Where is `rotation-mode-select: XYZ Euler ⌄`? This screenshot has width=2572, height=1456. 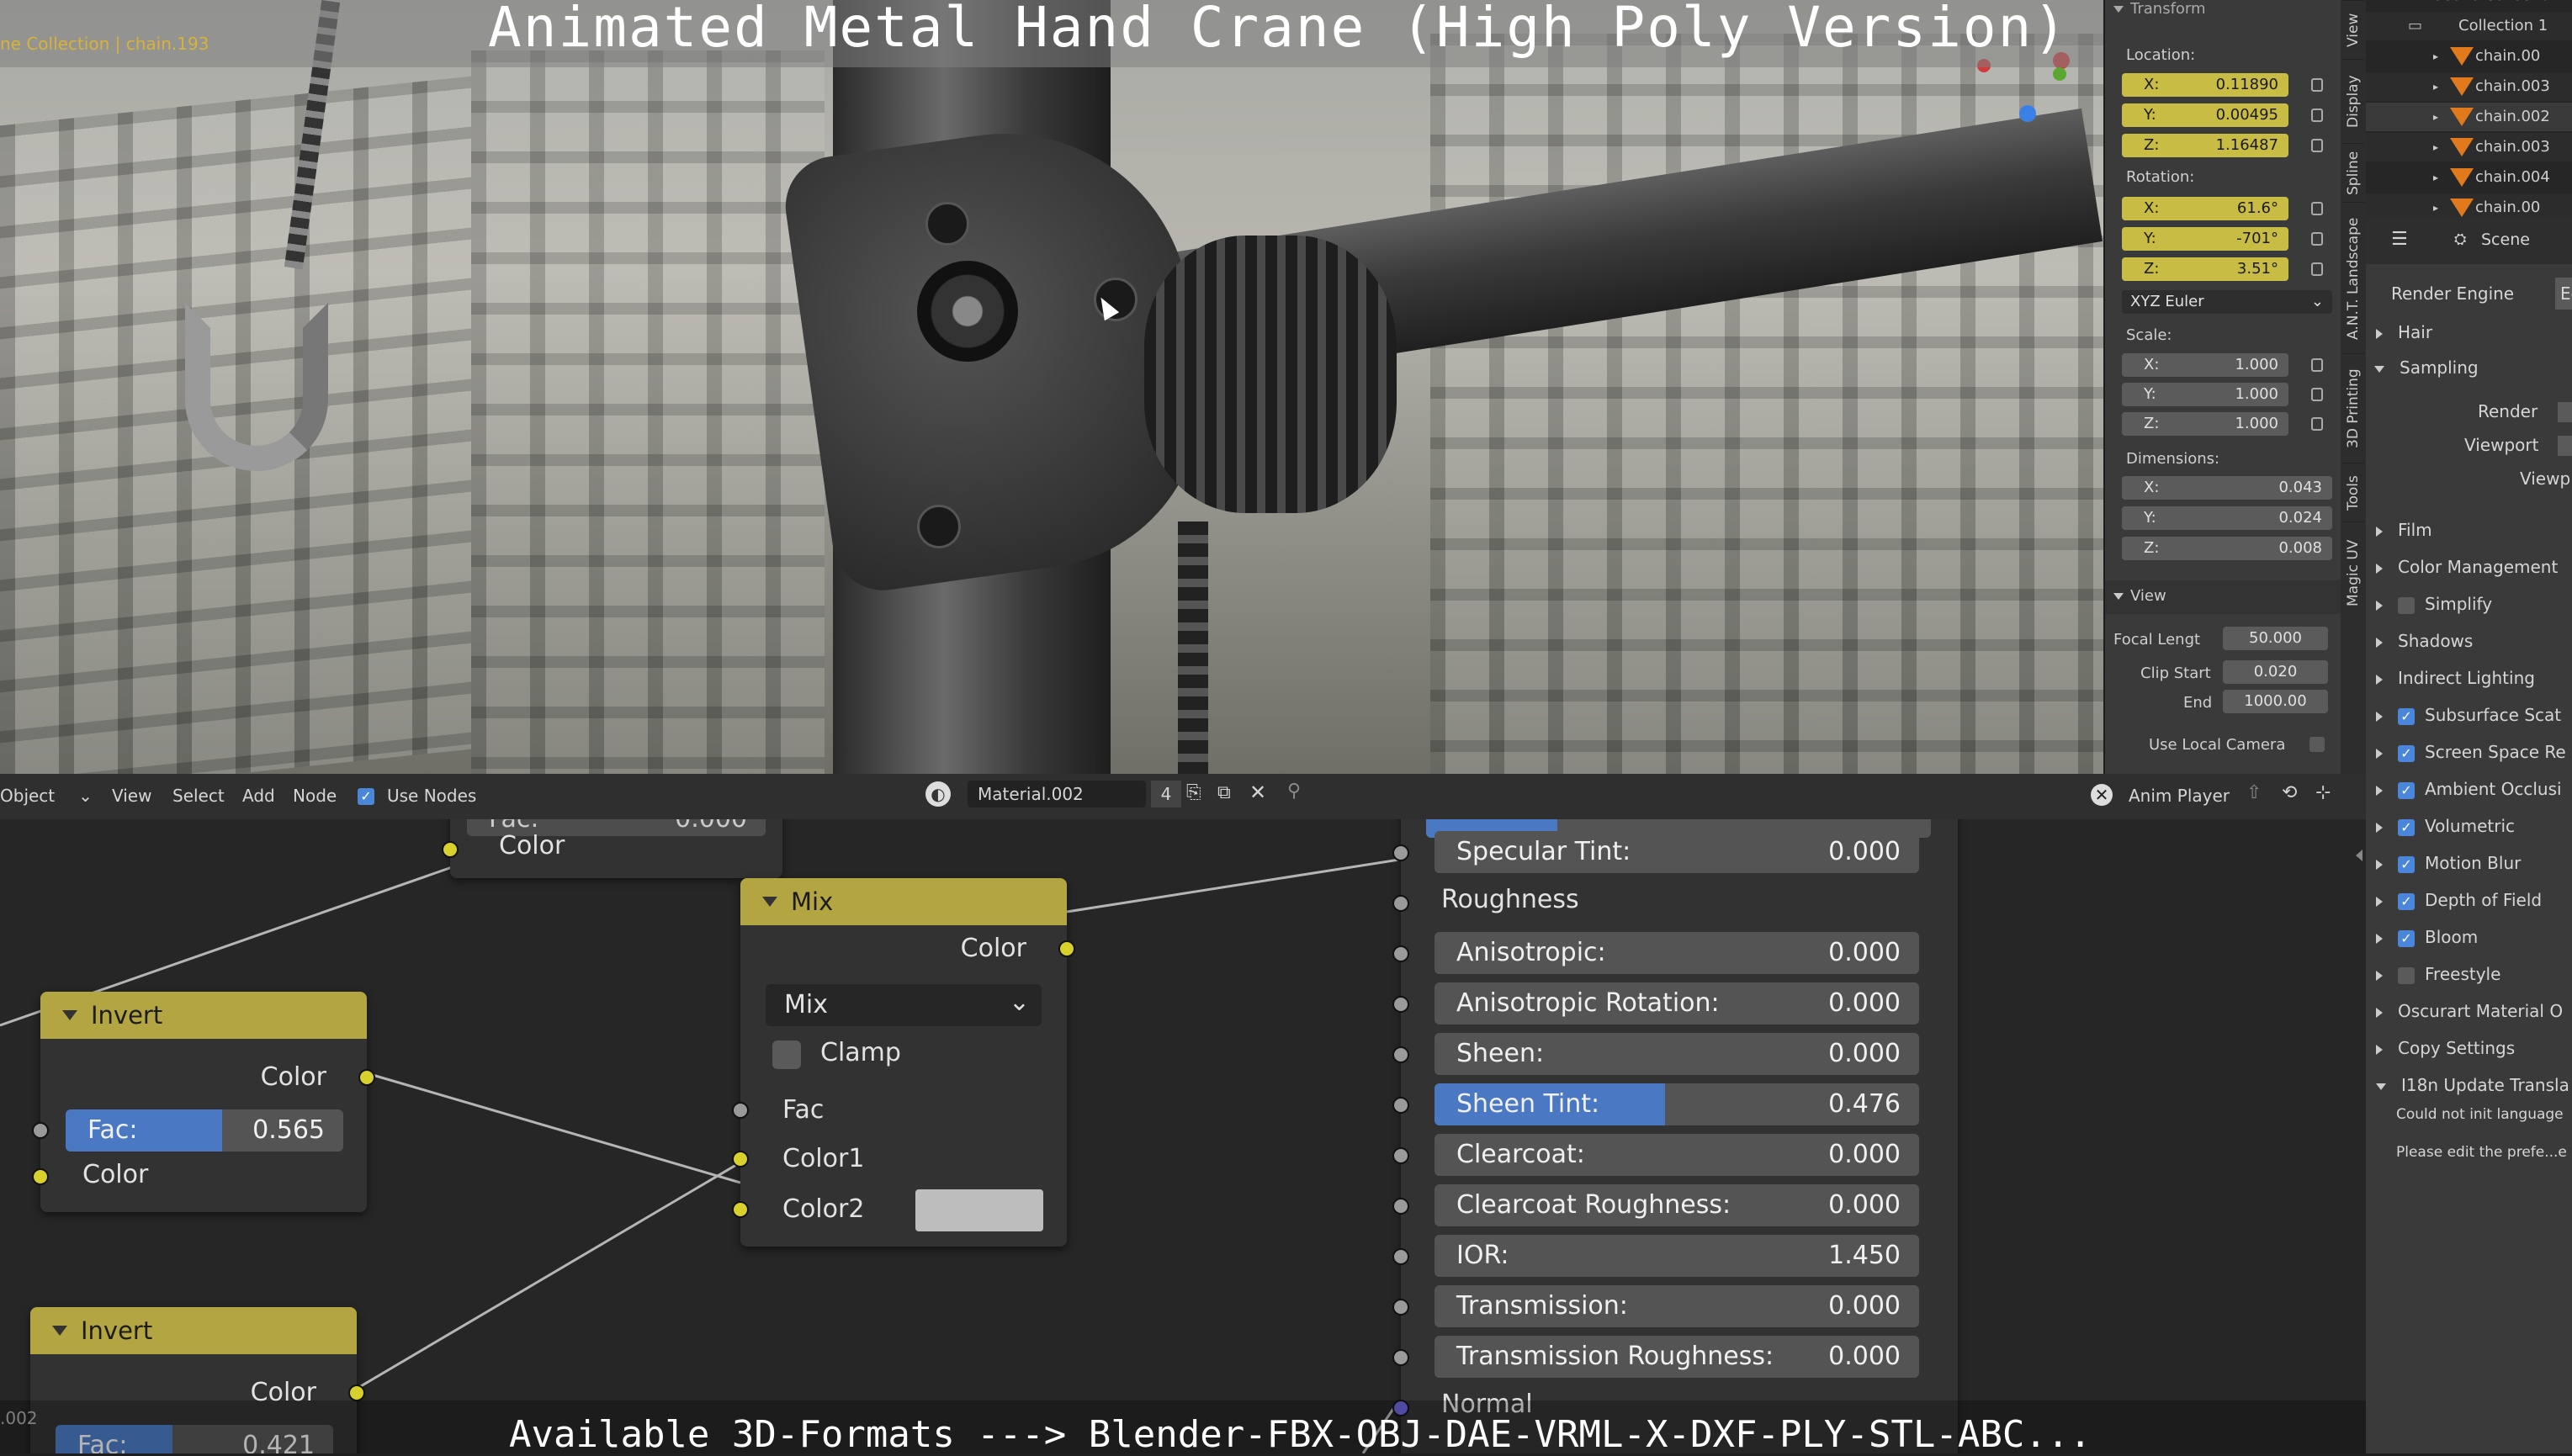
rotation-mode-select: XYZ Euler ⌄ is located at coordinates (2227, 302).